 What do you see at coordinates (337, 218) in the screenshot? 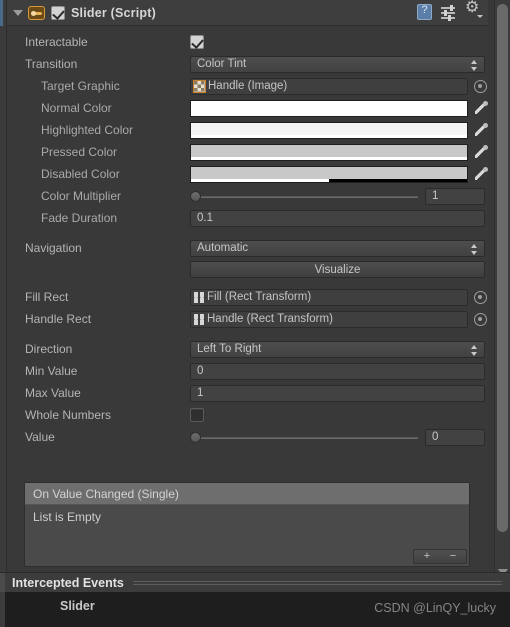
I see `fade-duration-input: 0.1` at bounding box center [337, 218].